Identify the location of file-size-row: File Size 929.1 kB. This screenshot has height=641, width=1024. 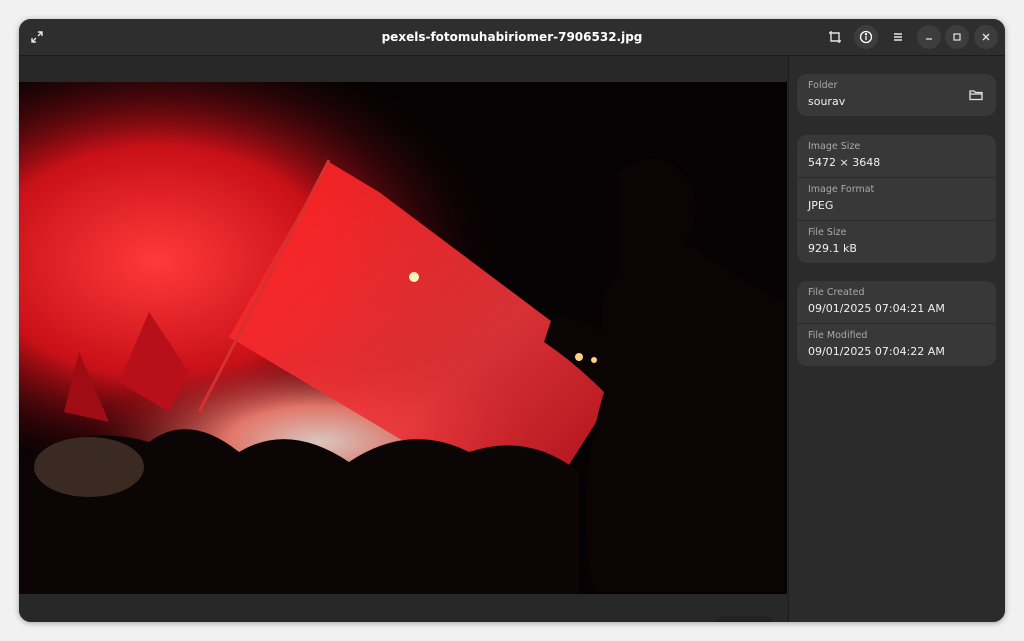
(896, 242).